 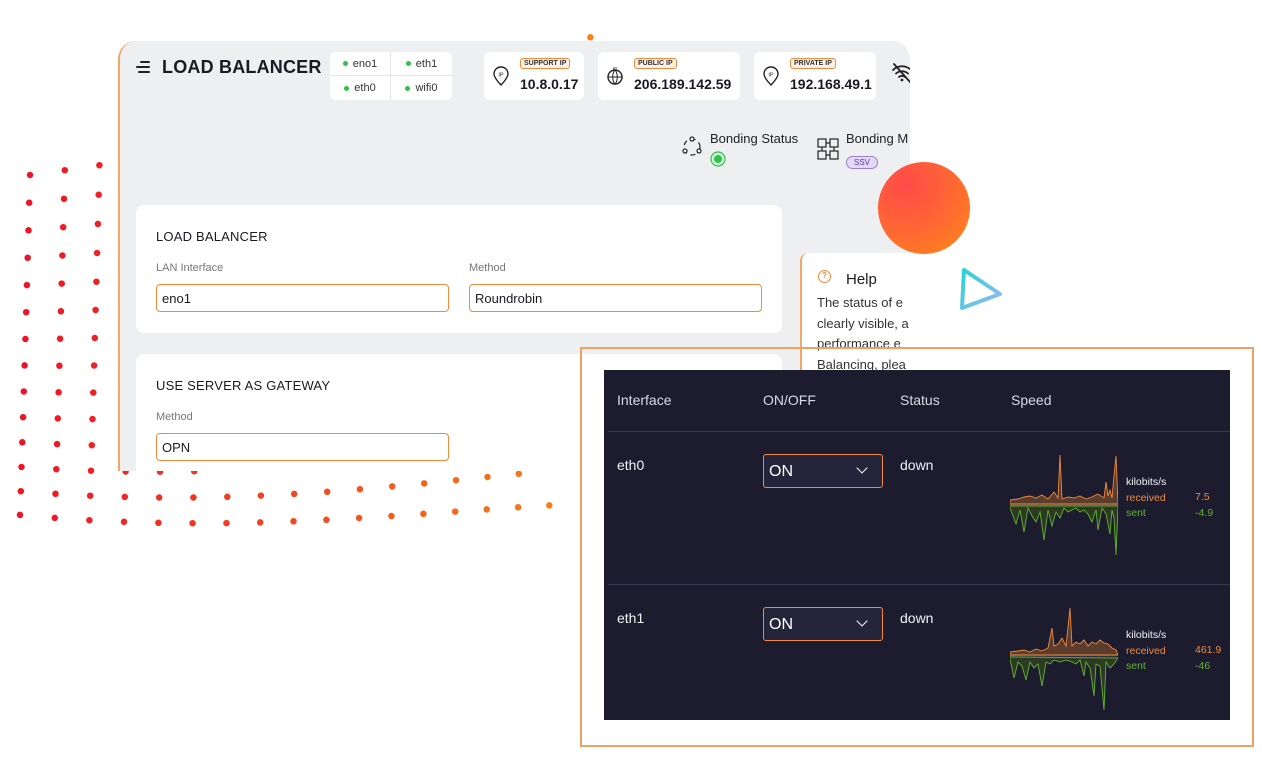 I want to click on gateway-method-label: Method, so click(x=174, y=417).